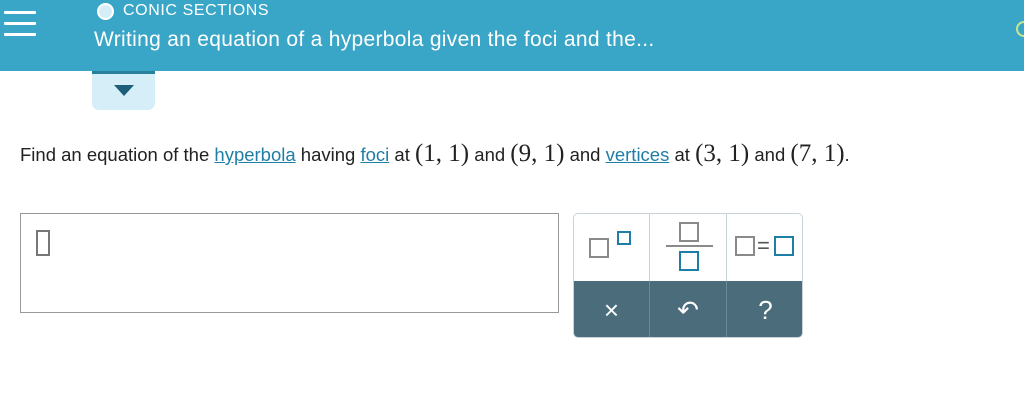 The image size is (1024, 408). Describe the element at coordinates (254, 154) in the screenshot. I see `hyperbola-link: hyperbola` at that location.